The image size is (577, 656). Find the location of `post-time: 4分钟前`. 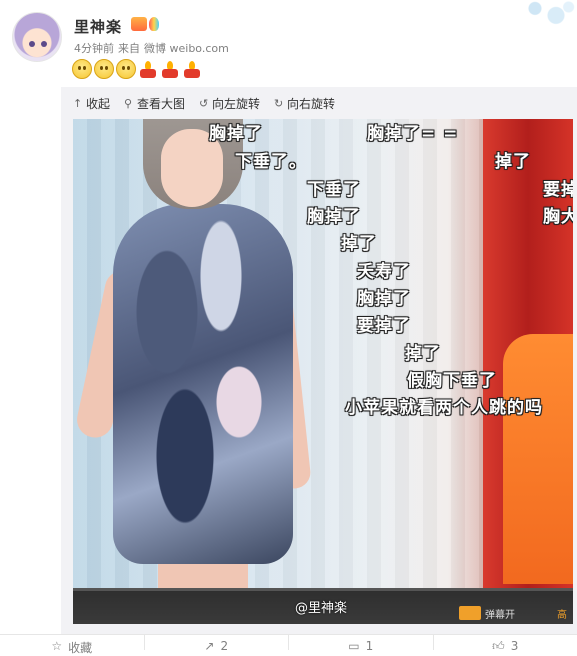

post-time: 4分钟前 is located at coordinates (94, 48).